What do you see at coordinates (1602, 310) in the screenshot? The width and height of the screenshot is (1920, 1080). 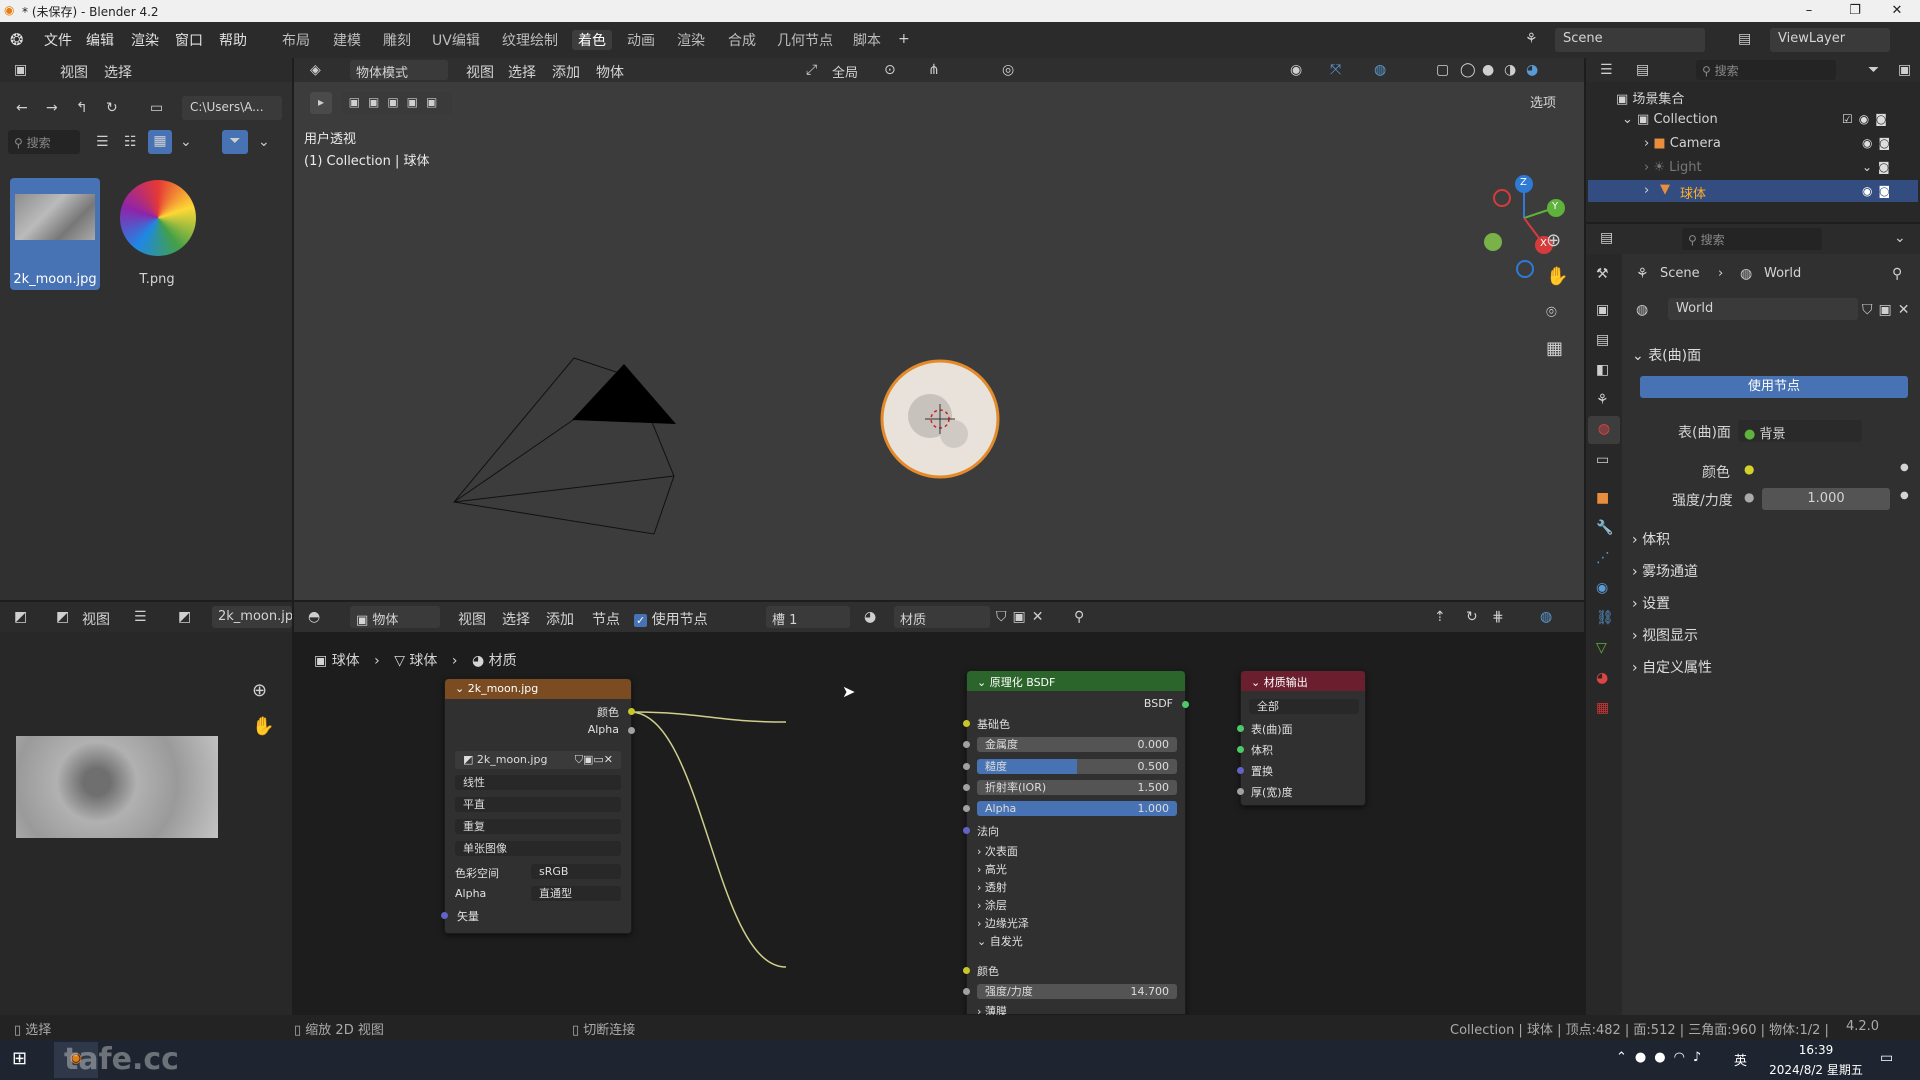 I see `render-tab-icon: ▣` at bounding box center [1602, 310].